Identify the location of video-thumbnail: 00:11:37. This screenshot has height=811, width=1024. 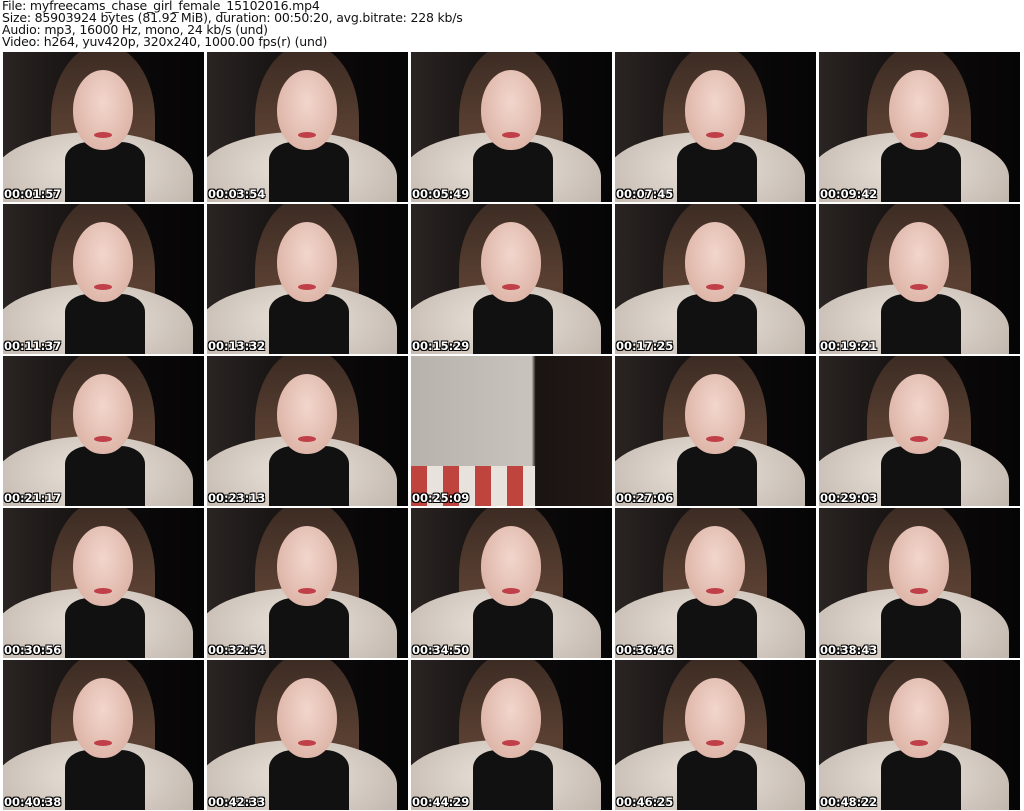
(103, 279).